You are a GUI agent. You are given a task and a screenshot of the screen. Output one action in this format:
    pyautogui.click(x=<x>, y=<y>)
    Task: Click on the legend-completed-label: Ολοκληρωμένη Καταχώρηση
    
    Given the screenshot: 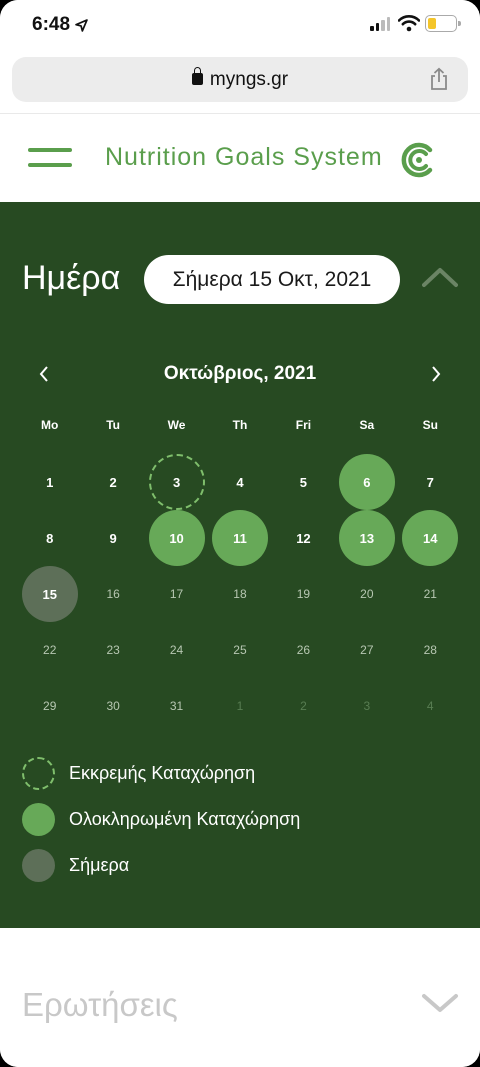 What is the action you would take?
    pyautogui.click(x=185, y=818)
    